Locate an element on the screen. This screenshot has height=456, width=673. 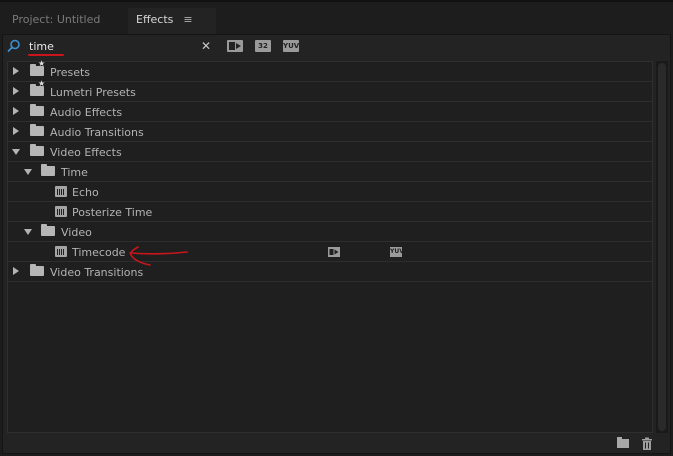
search-icon is located at coordinates (14, 46).